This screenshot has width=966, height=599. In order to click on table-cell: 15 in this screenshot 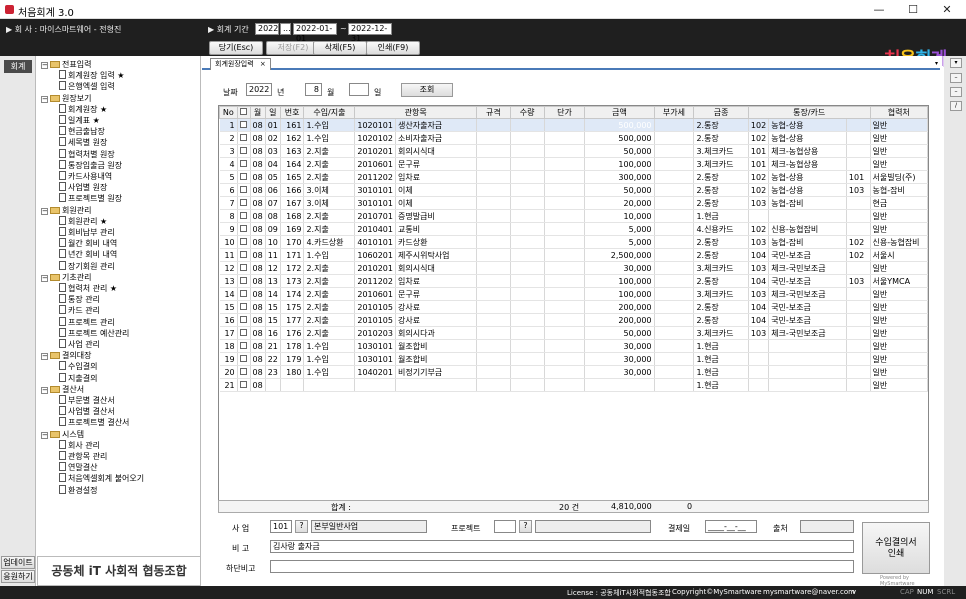, I will do `click(228, 307)`.